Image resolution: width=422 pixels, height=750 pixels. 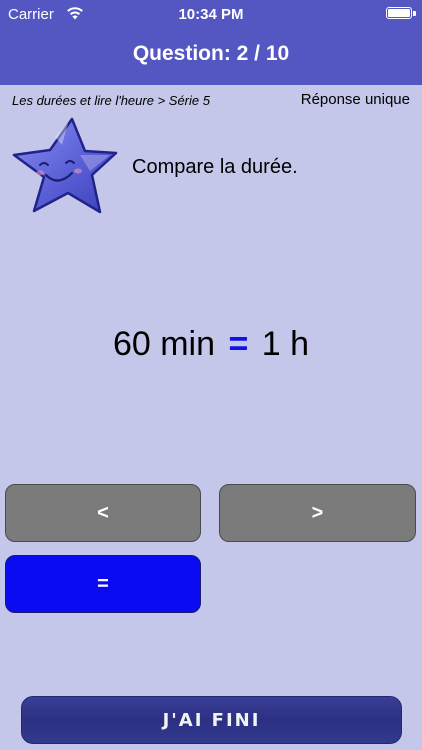 I want to click on breadcrumb: Les durées et lire l'heure > Série 5, so click(x=111, y=100).